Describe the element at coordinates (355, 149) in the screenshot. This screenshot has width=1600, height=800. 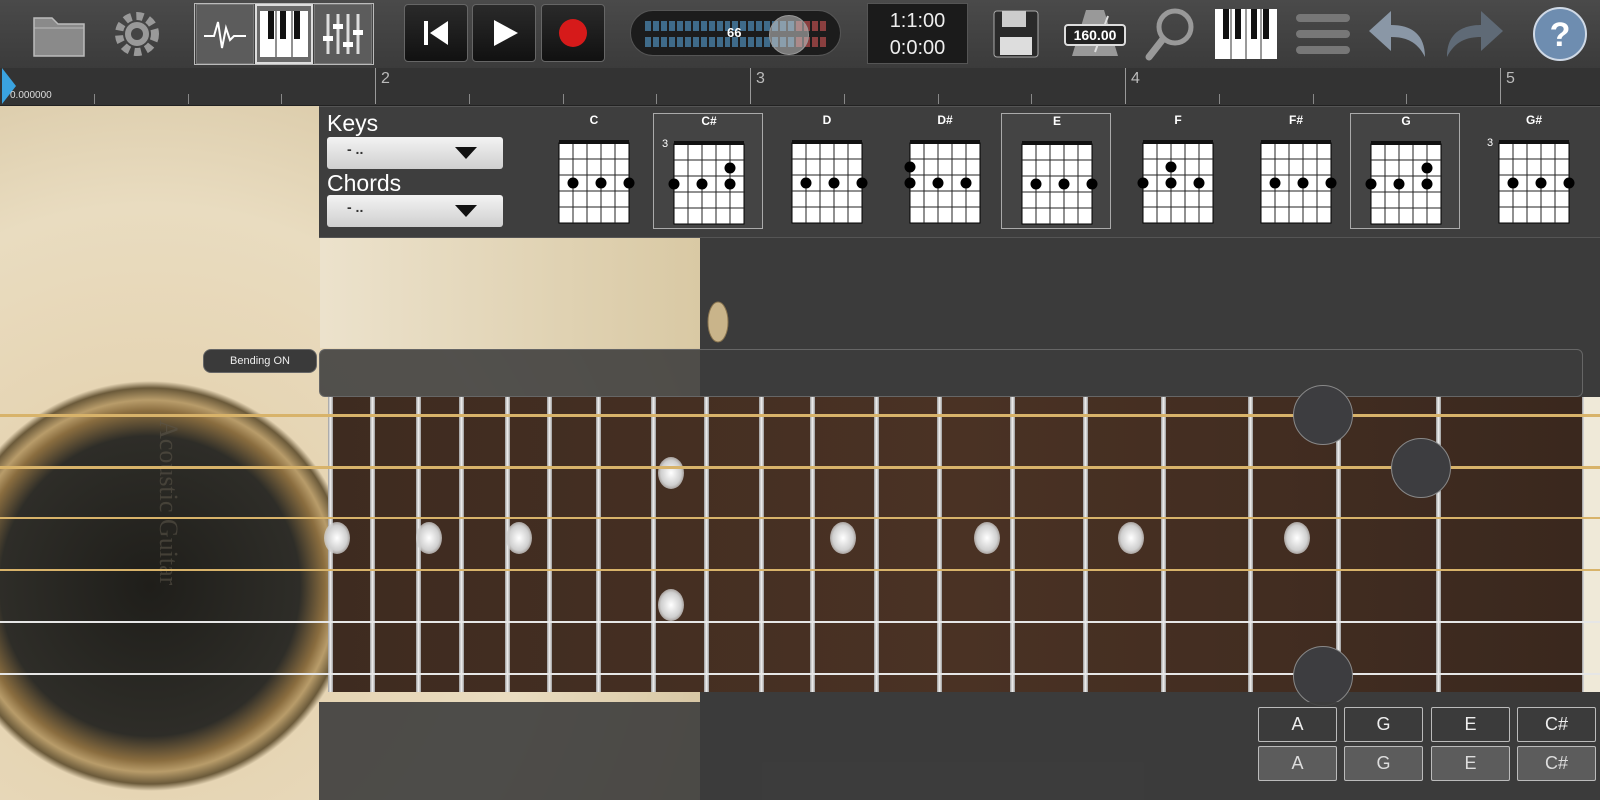
I see `keys-dropdown-value: - ..` at that location.